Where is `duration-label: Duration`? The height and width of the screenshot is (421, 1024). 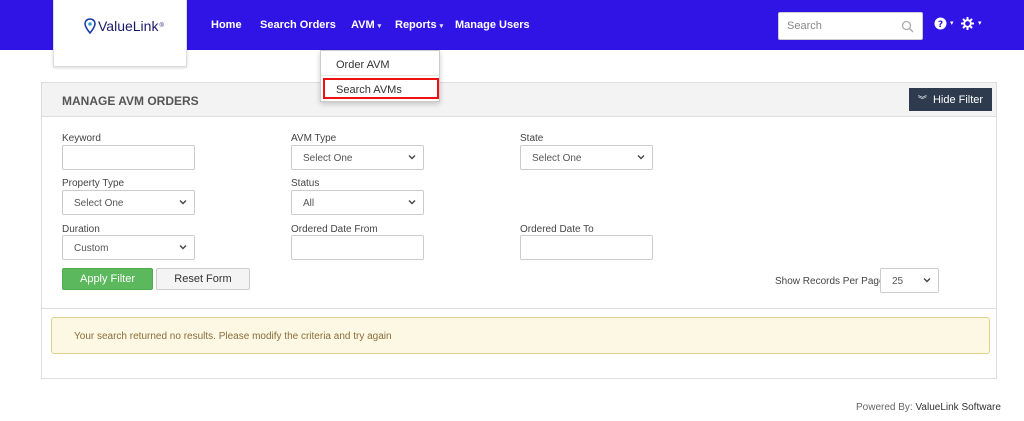 duration-label: Duration is located at coordinates (81, 229).